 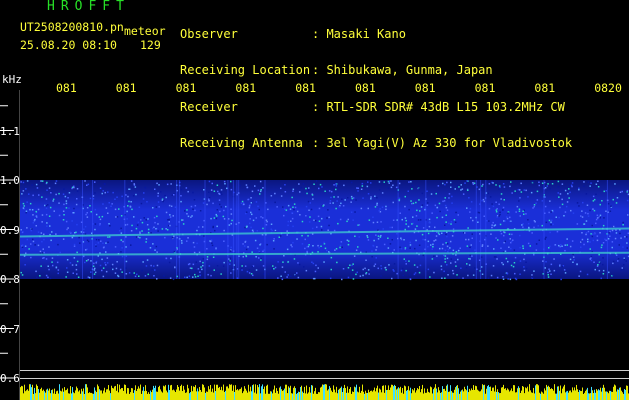 I want to click on info-value-receiver: : RTL-SDR SDR# 43dB L15 103.2MHz CW, so click(x=438, y=106).